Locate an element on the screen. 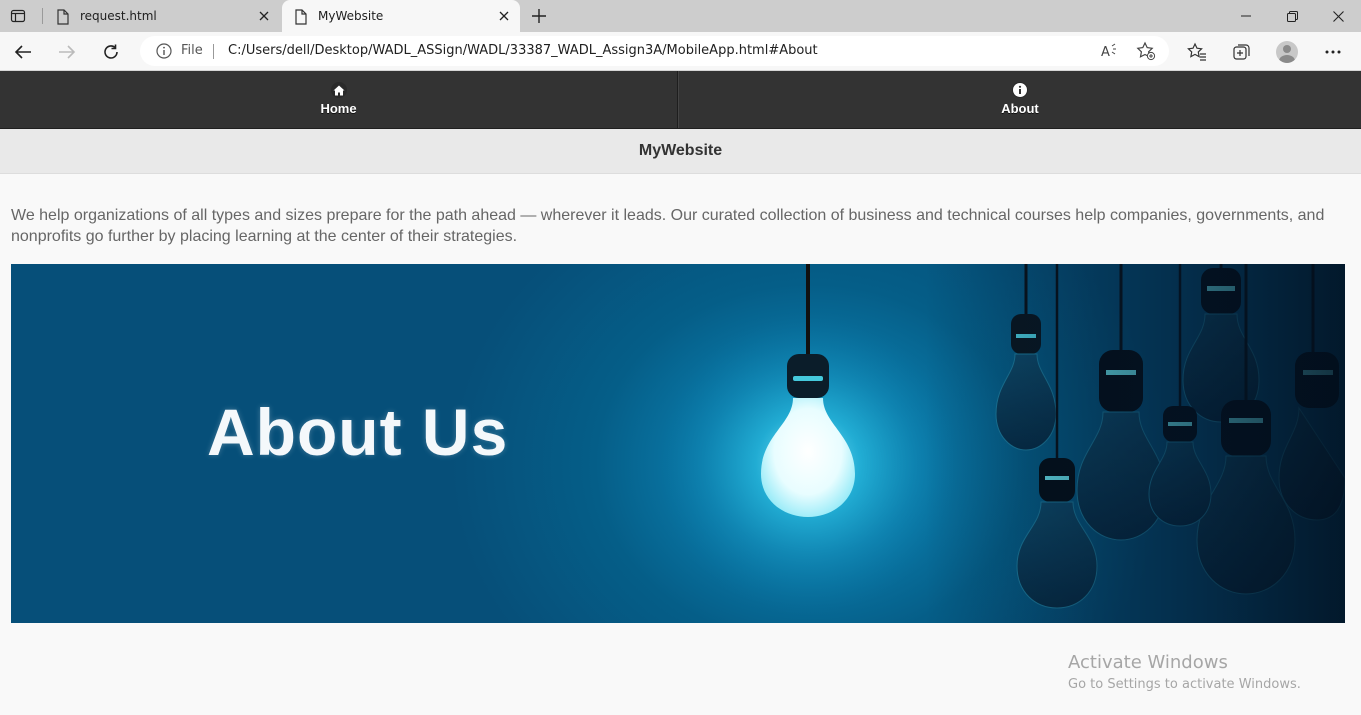  refresh-icon is located at coordinates (111, 51).